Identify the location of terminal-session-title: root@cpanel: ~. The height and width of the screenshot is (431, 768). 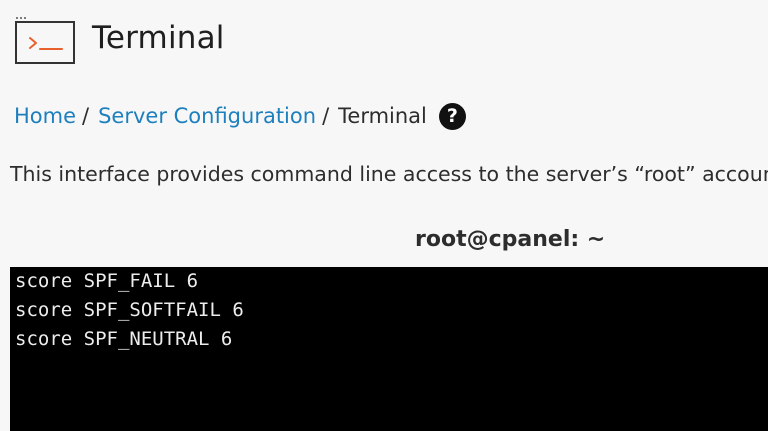
(510, 239).